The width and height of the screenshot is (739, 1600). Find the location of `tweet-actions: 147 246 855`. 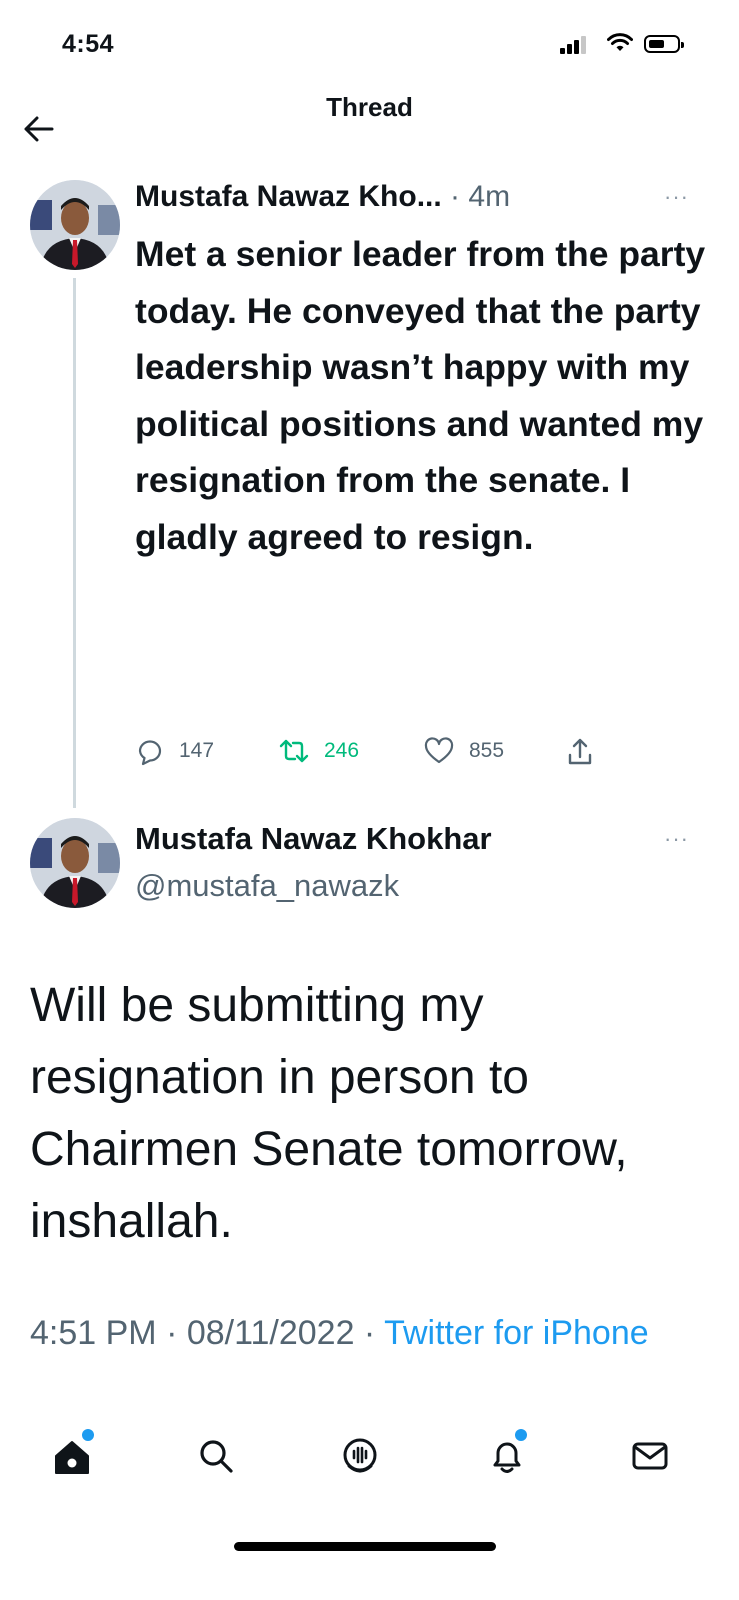

tweet-actions: 147 246 855 is located at coordinates (370, 756).